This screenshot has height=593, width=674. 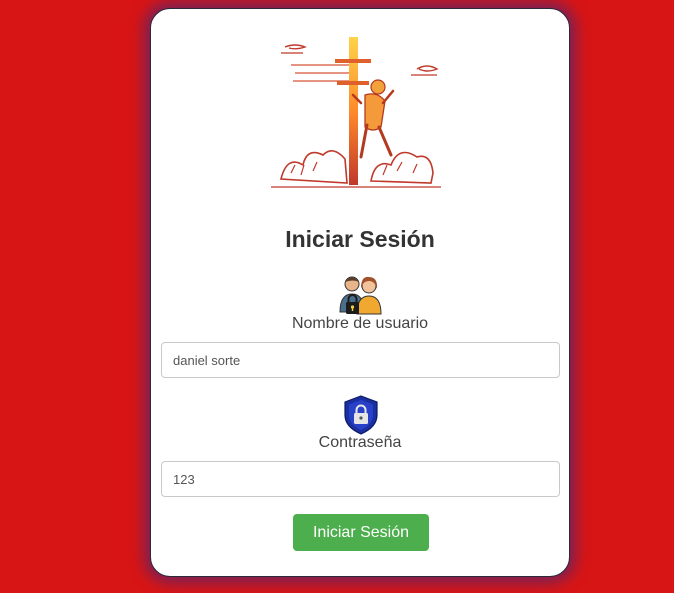 I want to click on shield-lock-icon, so click(x=361, y=415).